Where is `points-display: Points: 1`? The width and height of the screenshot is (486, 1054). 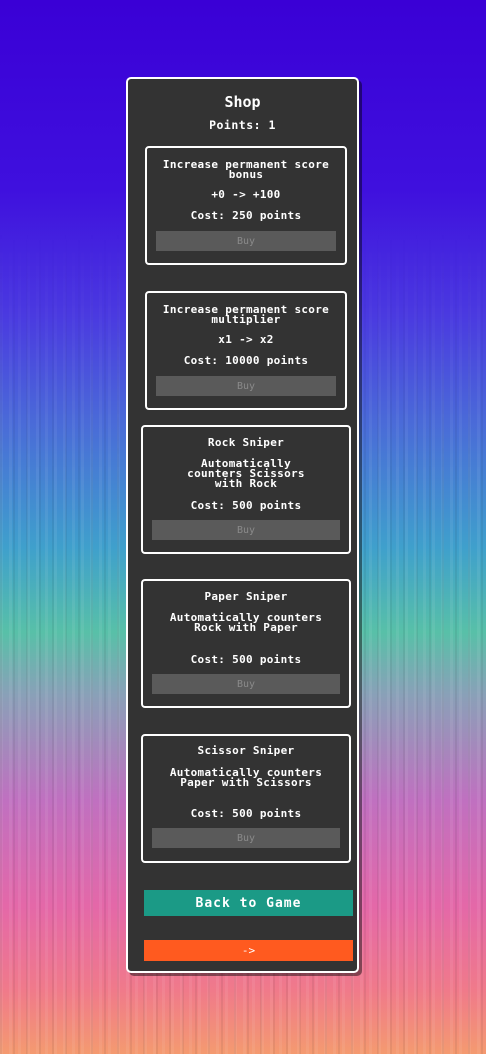
points-display: Points: 1 is located at coordinates (242, 125).